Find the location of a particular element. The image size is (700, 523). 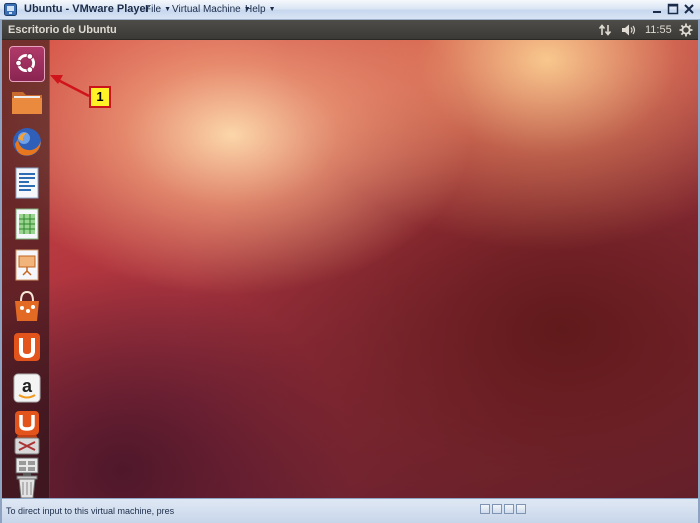

annotation-arrow is located at coordinates (70, 86).